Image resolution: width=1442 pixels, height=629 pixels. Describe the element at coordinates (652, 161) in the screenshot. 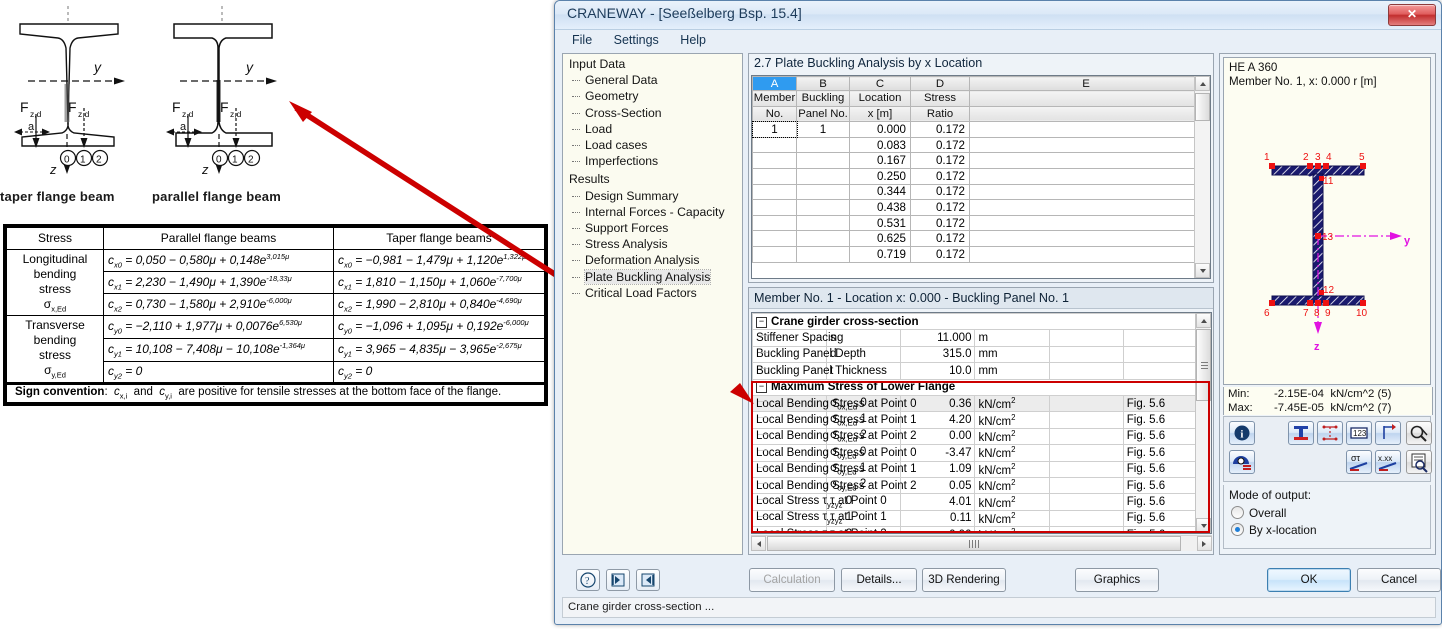

I see `sidebar-item-imperfections: Imperfections` at that location.